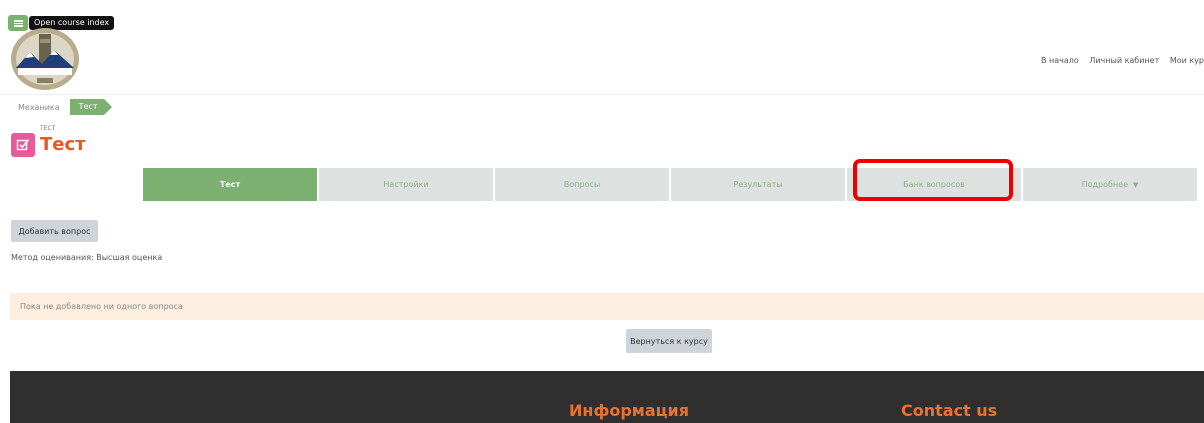 This screenshot has height=423, width=1204. Describe the element at coordinates (1105, 184) in the screenshot. I see `tab-more-label: Подробнее` at that location.